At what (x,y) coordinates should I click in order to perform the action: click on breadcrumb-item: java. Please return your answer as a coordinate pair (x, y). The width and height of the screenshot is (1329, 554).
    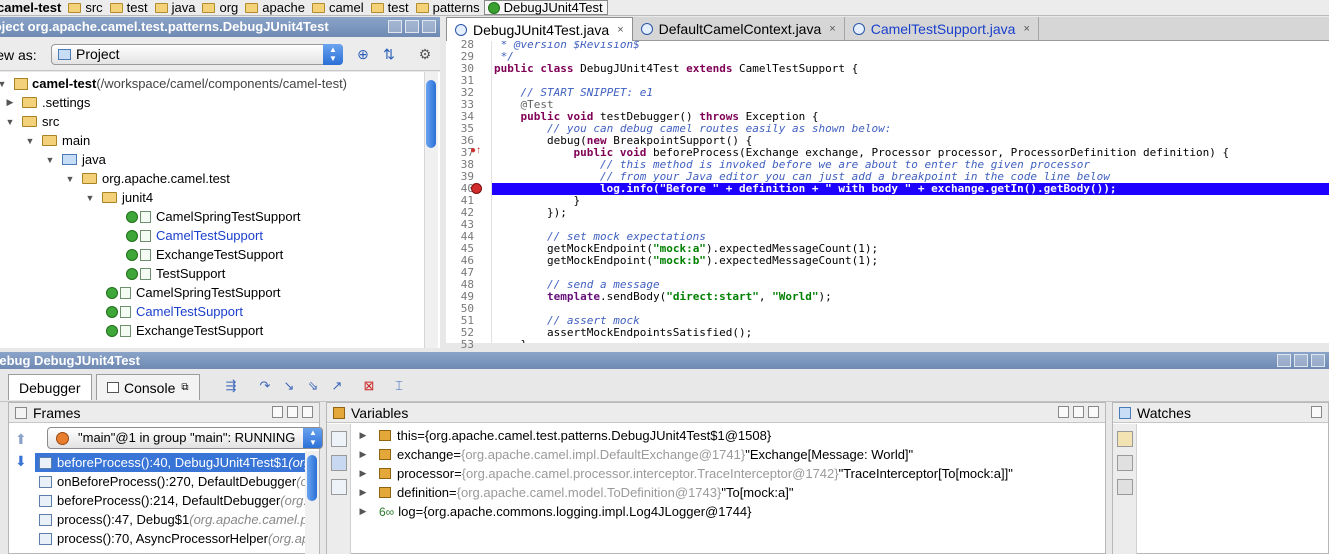
    Looking at the image, I should click on (176, 7).